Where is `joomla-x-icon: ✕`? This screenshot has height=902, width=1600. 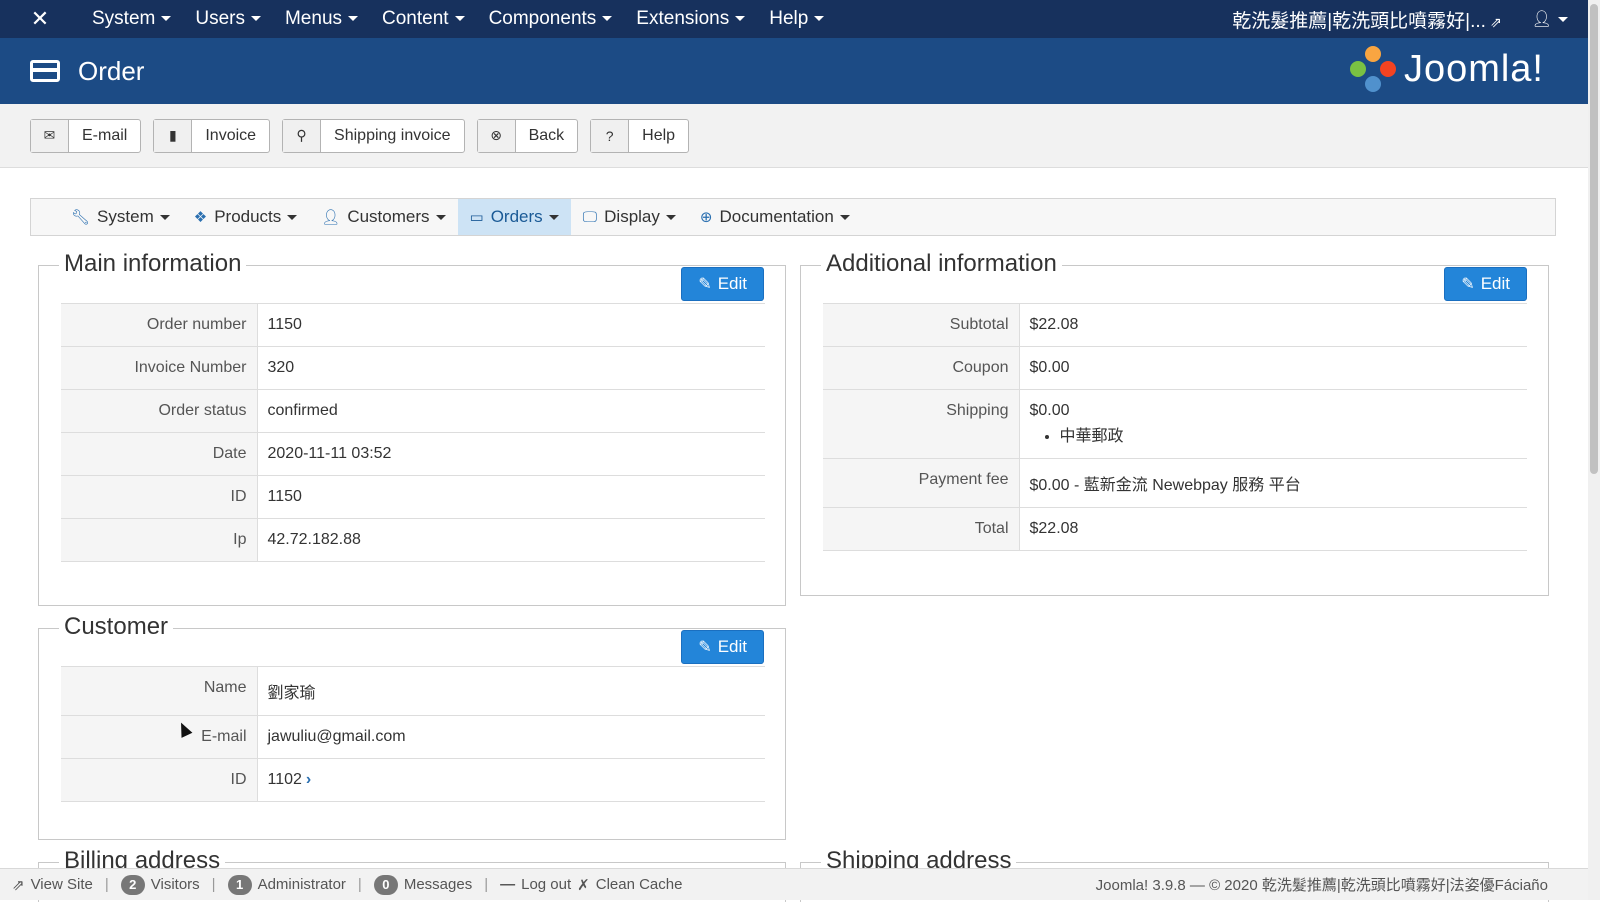 joomla-x-icon: ✕ is located at coordinates (40, 19).